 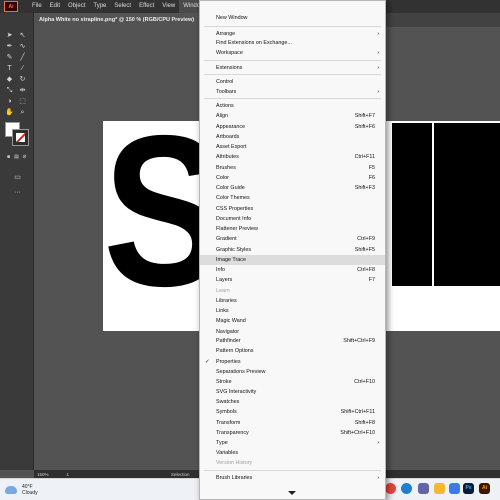 What do you see at coordinates (292, 239) in the screenshot?
I see `menu-item-gradient: Gradient Ctrl+F9` at bounding box center [292, 239].